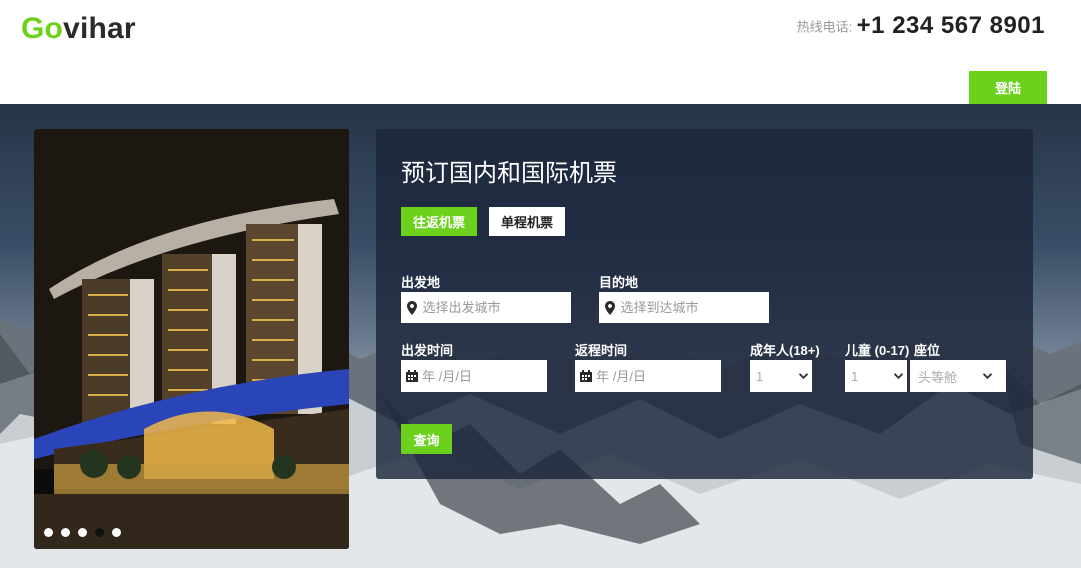 This screenshot has height=568, width=1081. Describe the element at coordinates (42, 28) in the screenshot. I see `logo-go: Go` at that location.